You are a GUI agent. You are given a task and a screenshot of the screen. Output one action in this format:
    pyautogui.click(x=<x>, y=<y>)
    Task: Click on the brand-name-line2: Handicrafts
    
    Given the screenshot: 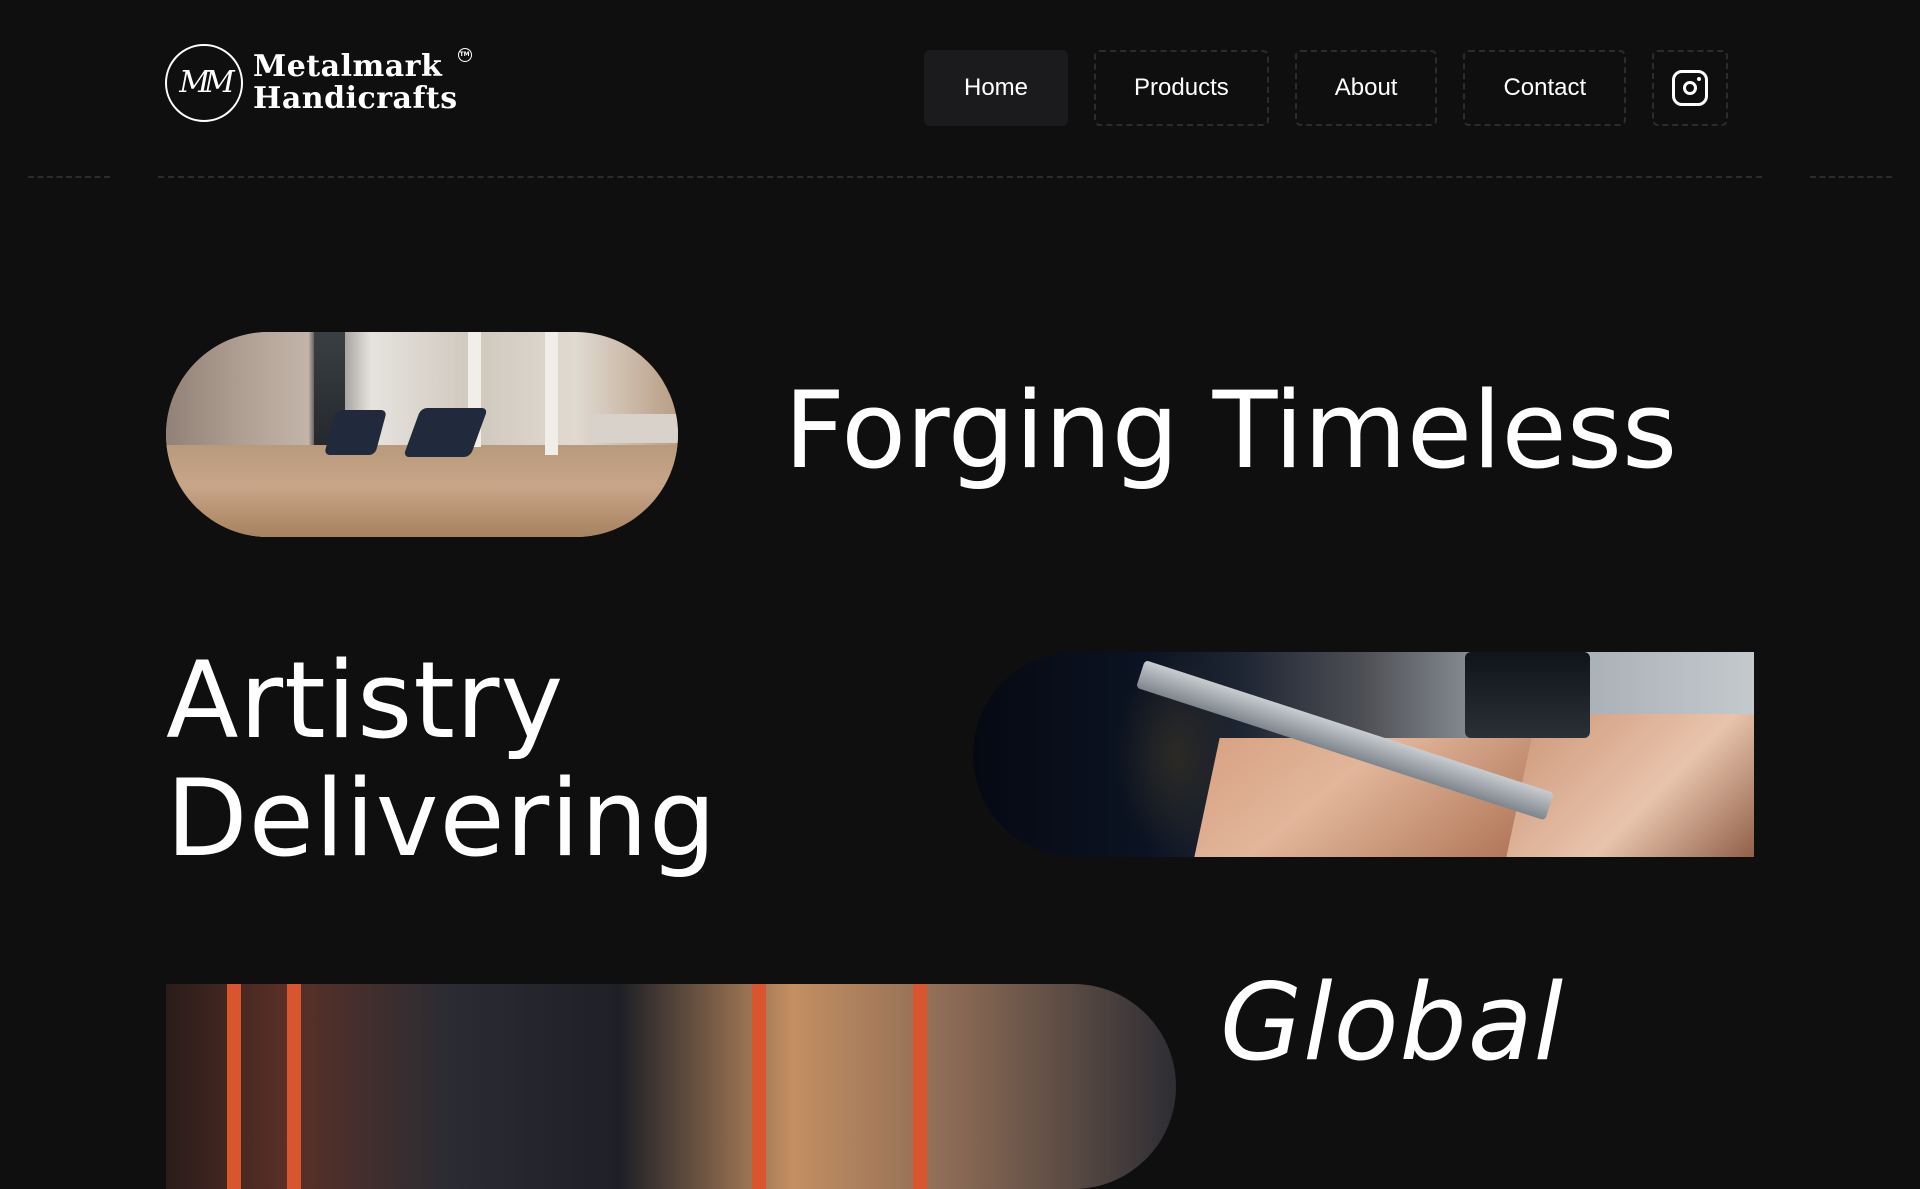 What is the action you would take?
    pyautogui.click(x=355, y=98)
    